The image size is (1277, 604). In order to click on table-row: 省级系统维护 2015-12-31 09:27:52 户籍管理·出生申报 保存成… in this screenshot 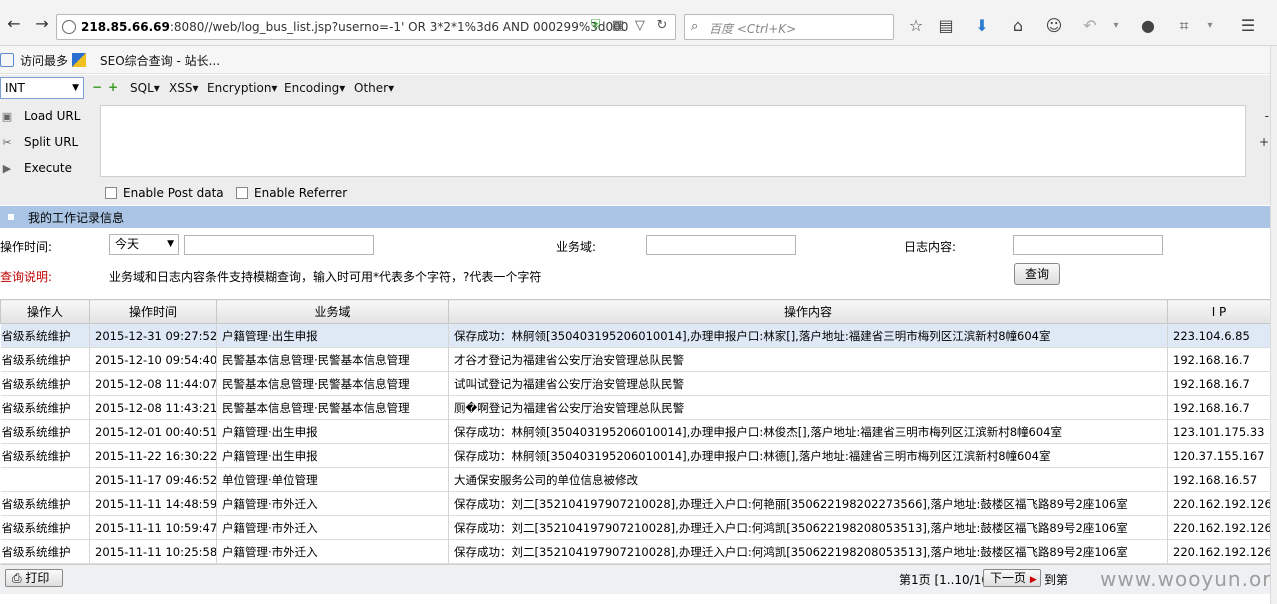, I will do `click(635, 335)`.